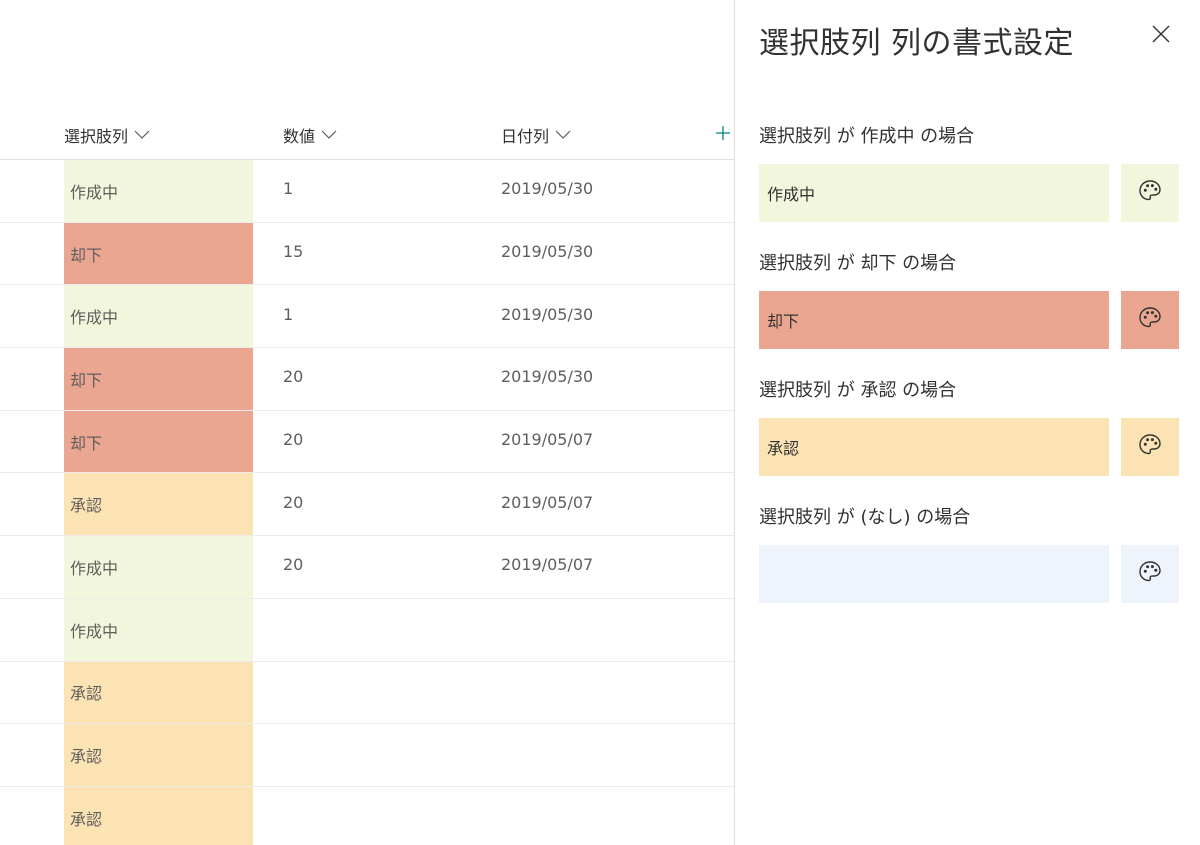 The width and height of the screenshot is (1200, 845). What do you see at coordinates (858, 263) in the screenshot?
I see `rule-label: 選択肢列 が 却下 の場合` at bounding box center [858, 263].